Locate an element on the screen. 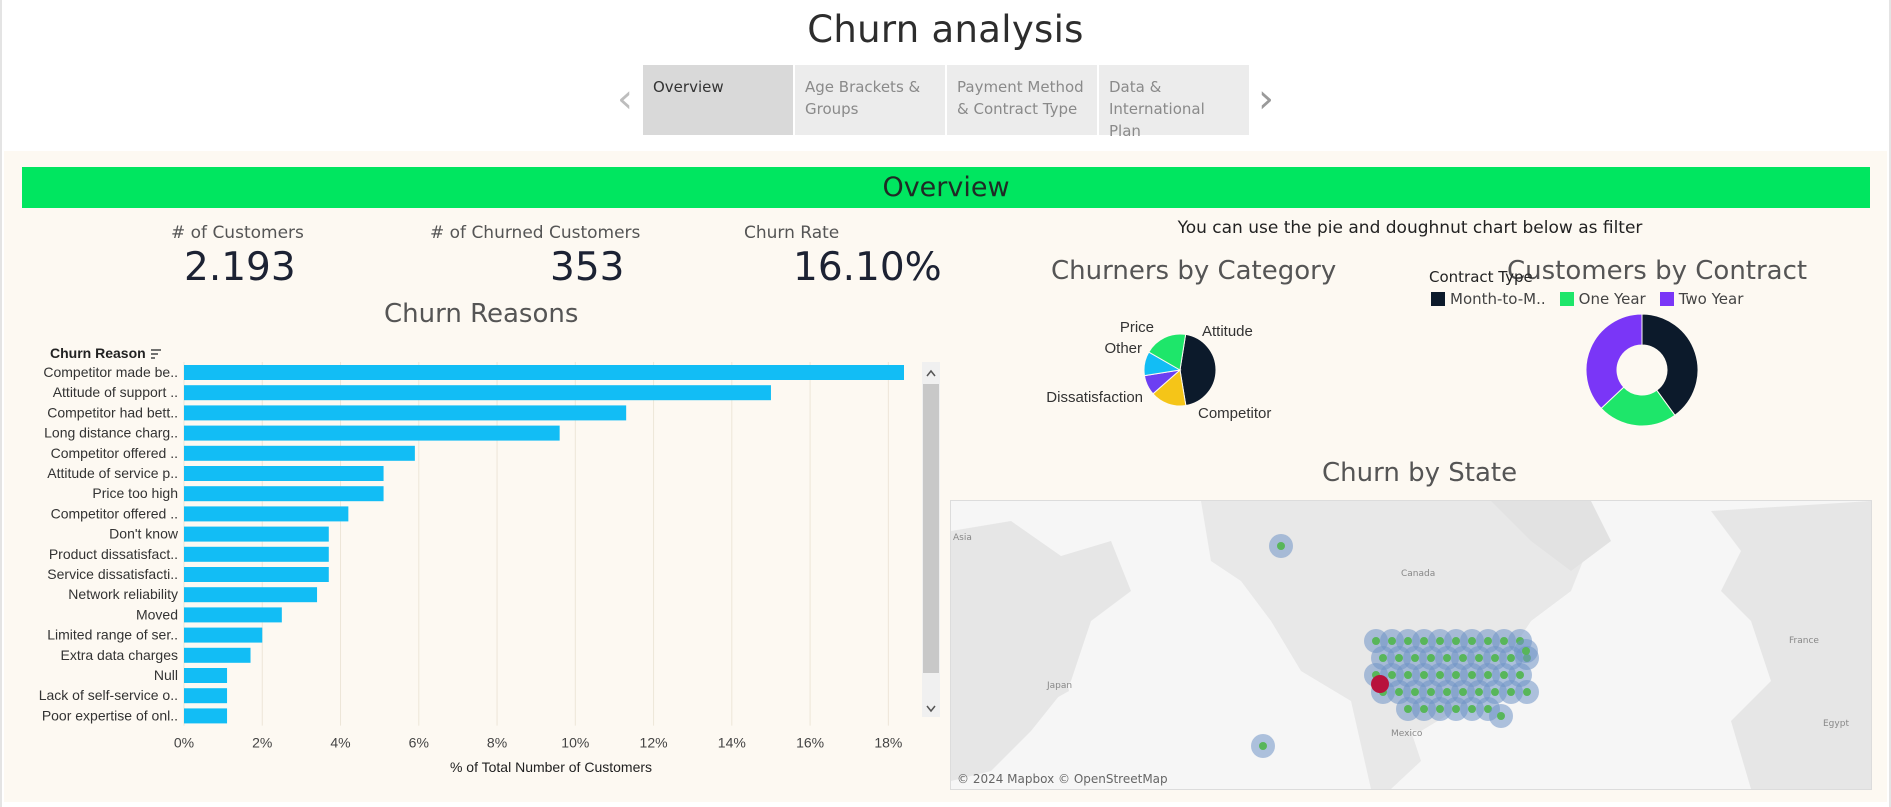 The height and width of the screenshot is (807, 1891). tab-scroll-left-icon: ‹ is located at coordinates (625, 99).